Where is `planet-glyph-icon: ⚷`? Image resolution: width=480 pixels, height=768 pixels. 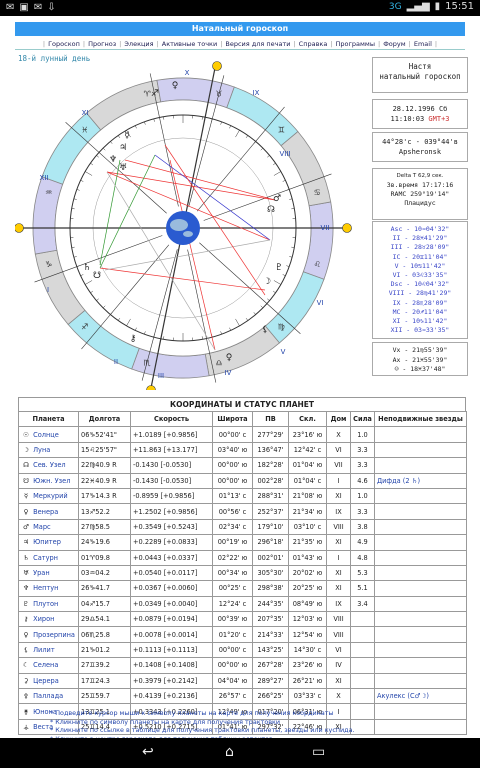 planet-glyph-icon: ⚷ is located at coordinates (133, 339).